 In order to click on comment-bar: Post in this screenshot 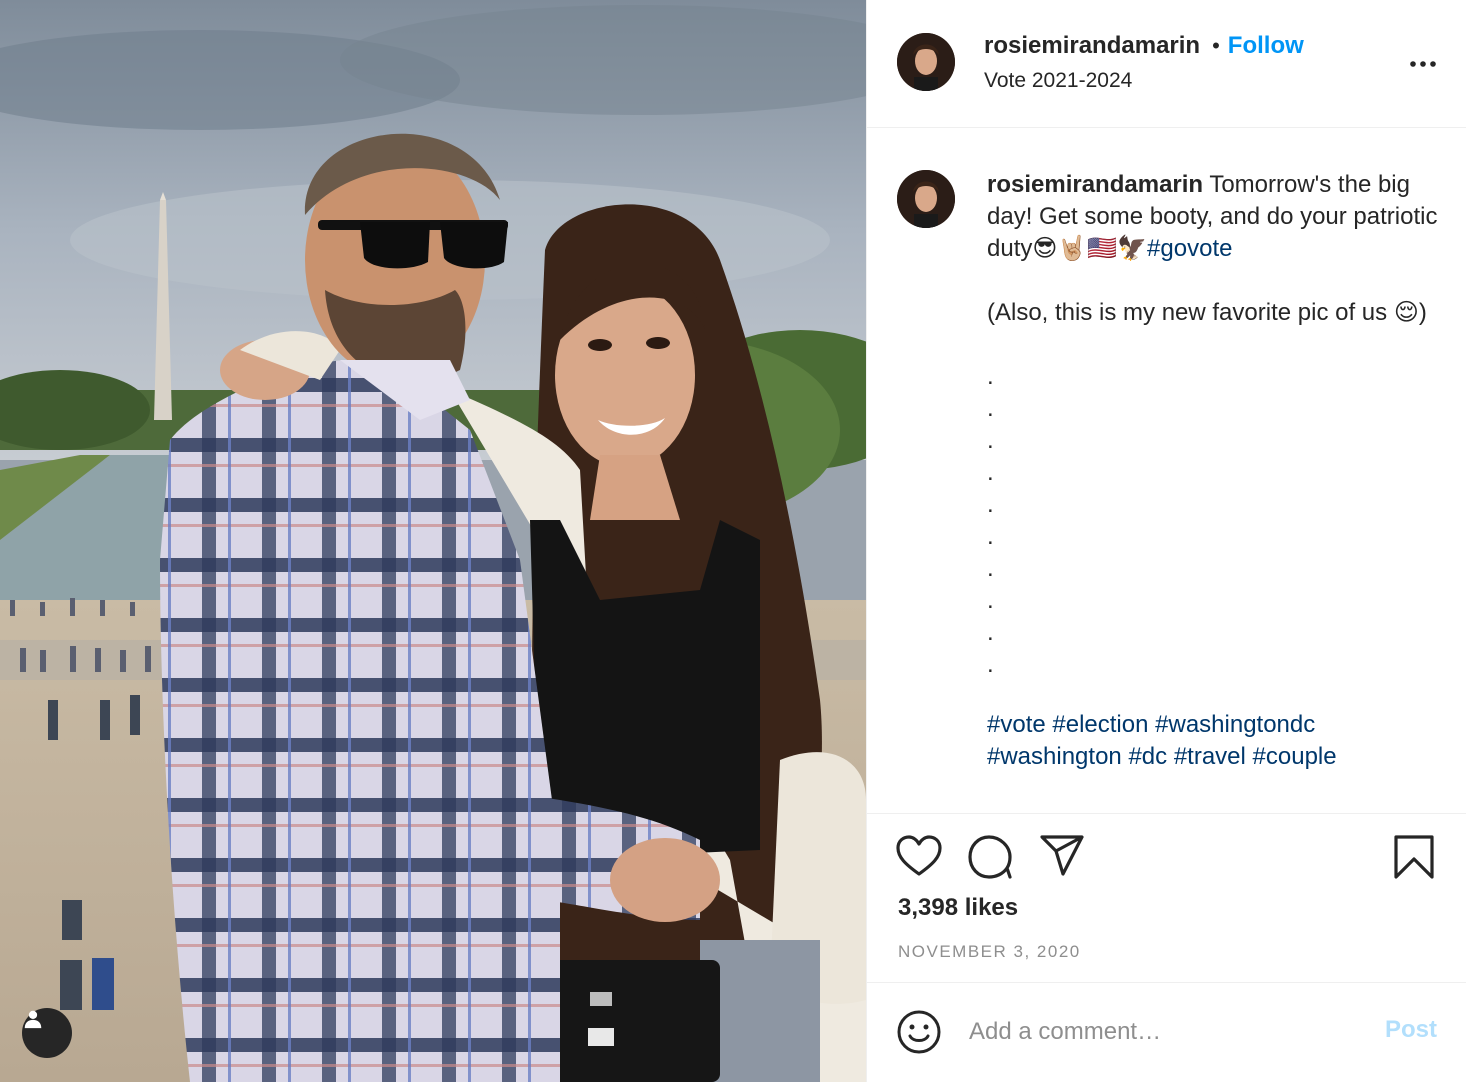, I will do `click(1166, 1033)`.